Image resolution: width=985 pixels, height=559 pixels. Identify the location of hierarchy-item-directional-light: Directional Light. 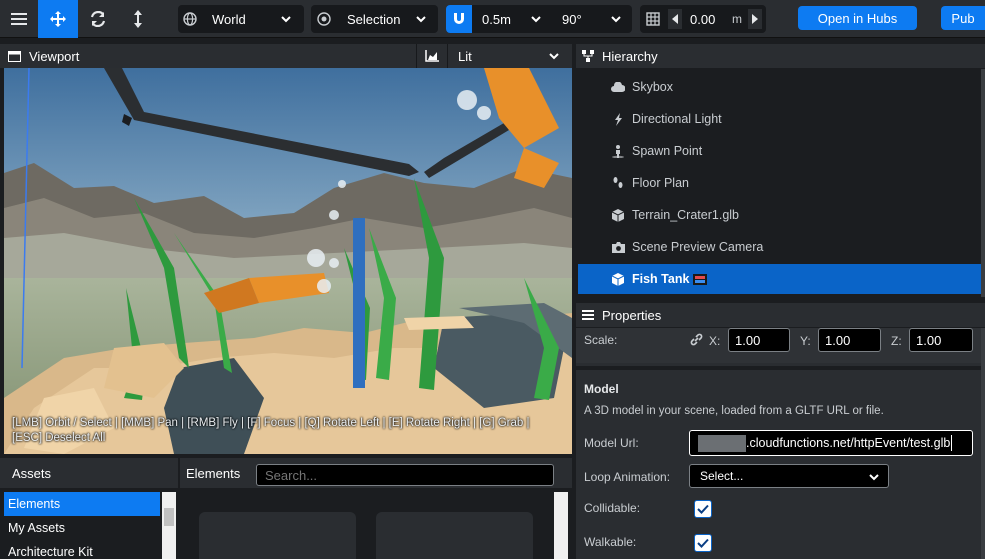
(779, 119).